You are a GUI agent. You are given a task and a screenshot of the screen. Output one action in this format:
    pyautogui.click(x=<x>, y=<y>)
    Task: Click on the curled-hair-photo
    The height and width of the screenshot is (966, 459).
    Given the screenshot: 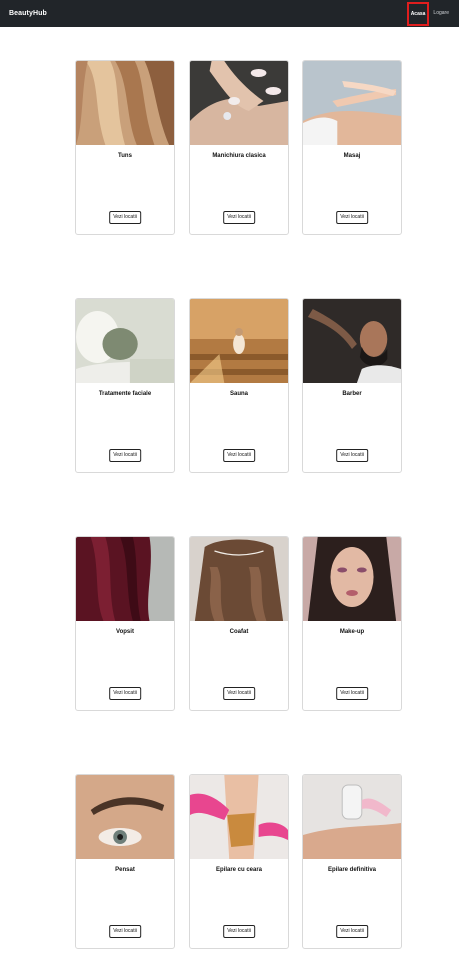 What is the action you would take?
    pyautogui.click(x=239, y=579)
    